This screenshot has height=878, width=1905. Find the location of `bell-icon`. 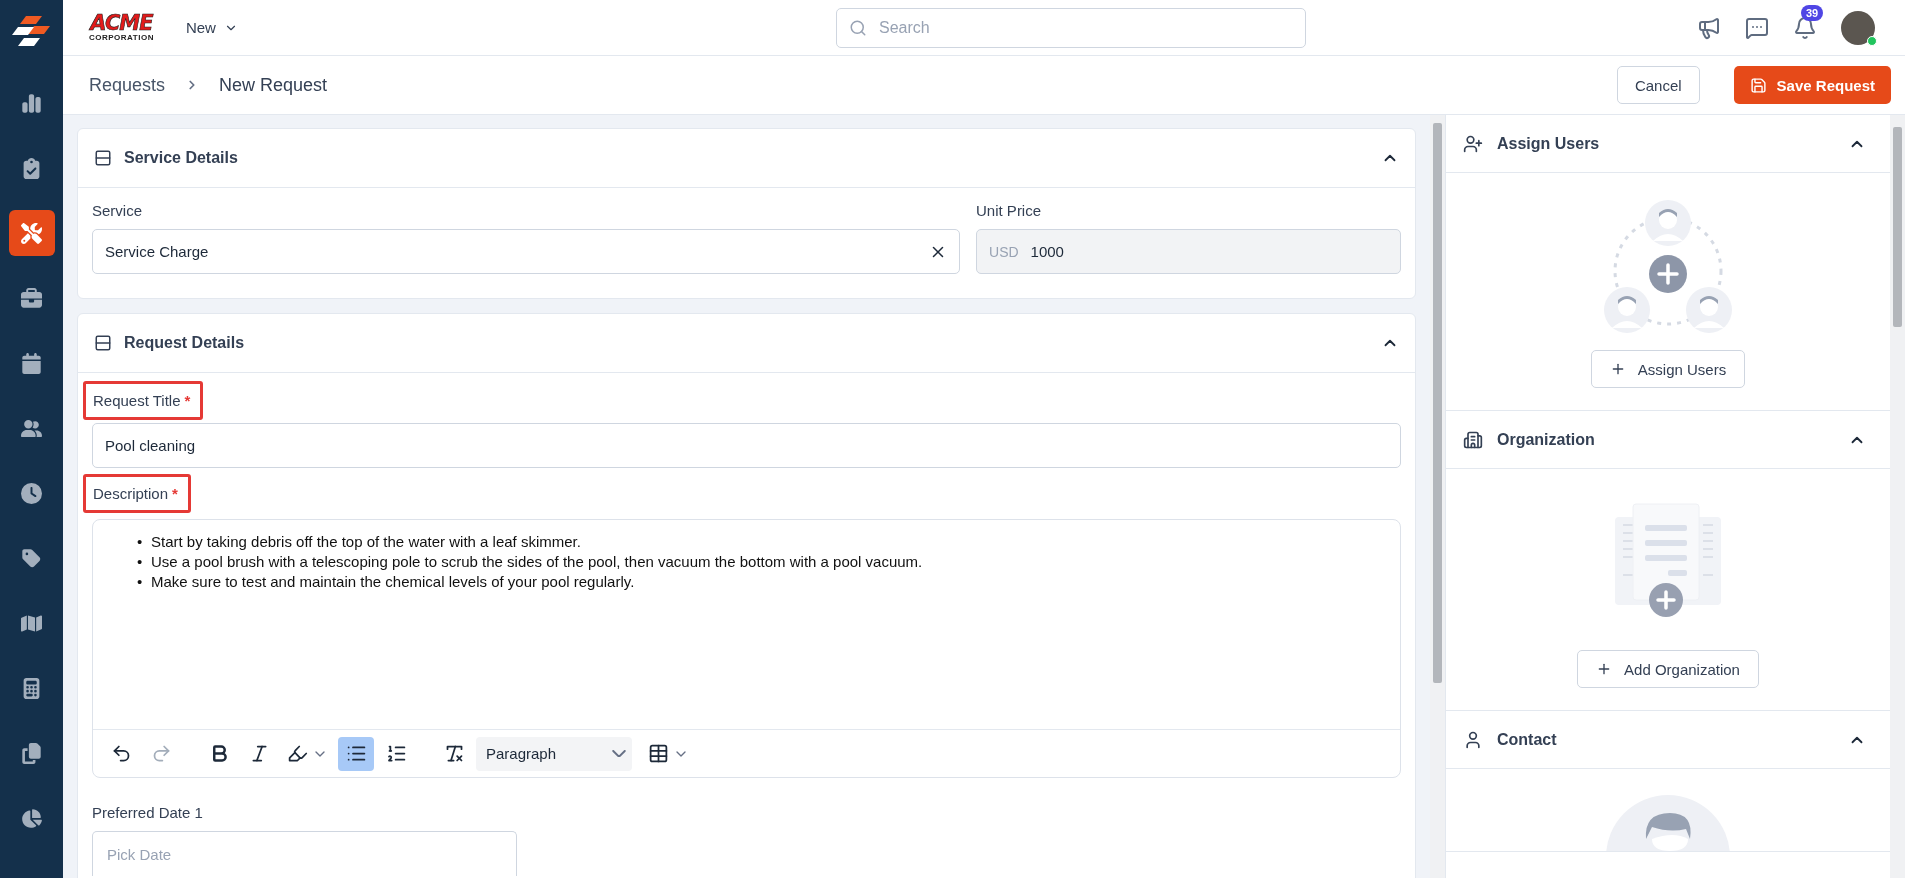

bell-icon is located at coordinates (1805, 27).